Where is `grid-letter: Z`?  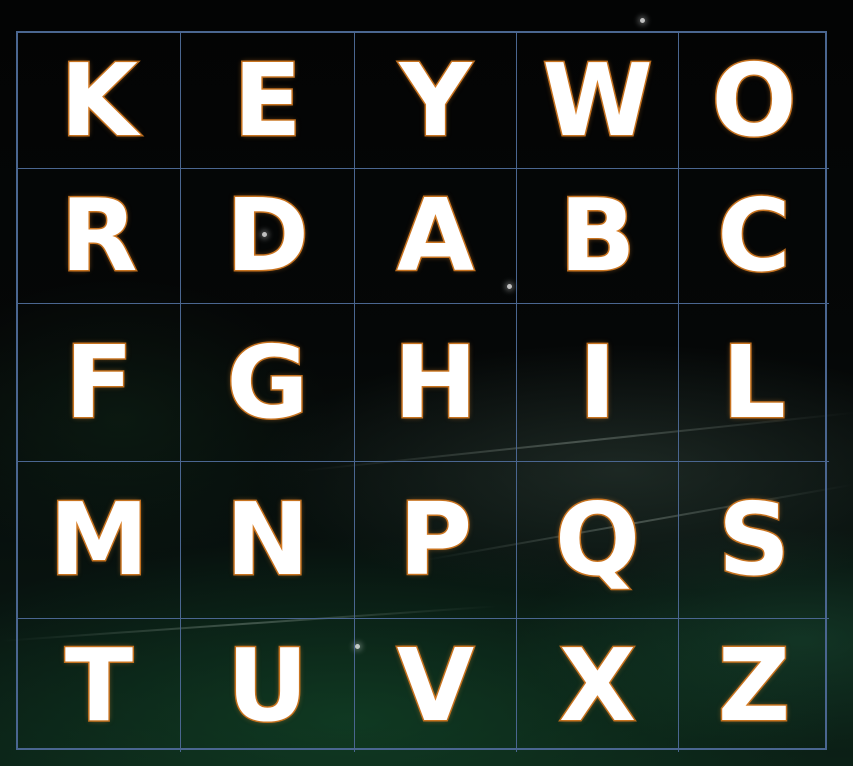 grid-letter: Z is located at coordinates (753, 685).